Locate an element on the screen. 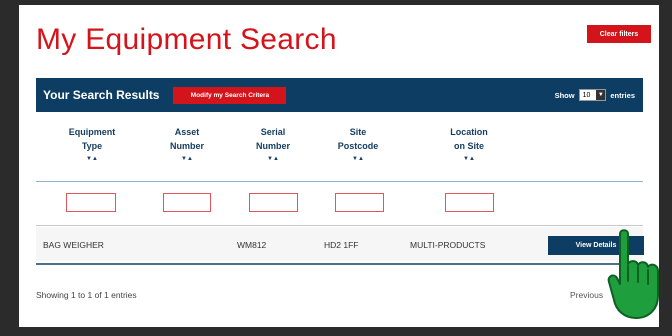 The width and height of the screenshot is (672, 336). column-header-equipment-type: Equipment Type ▼▲ is located at coordinates (92, 144).